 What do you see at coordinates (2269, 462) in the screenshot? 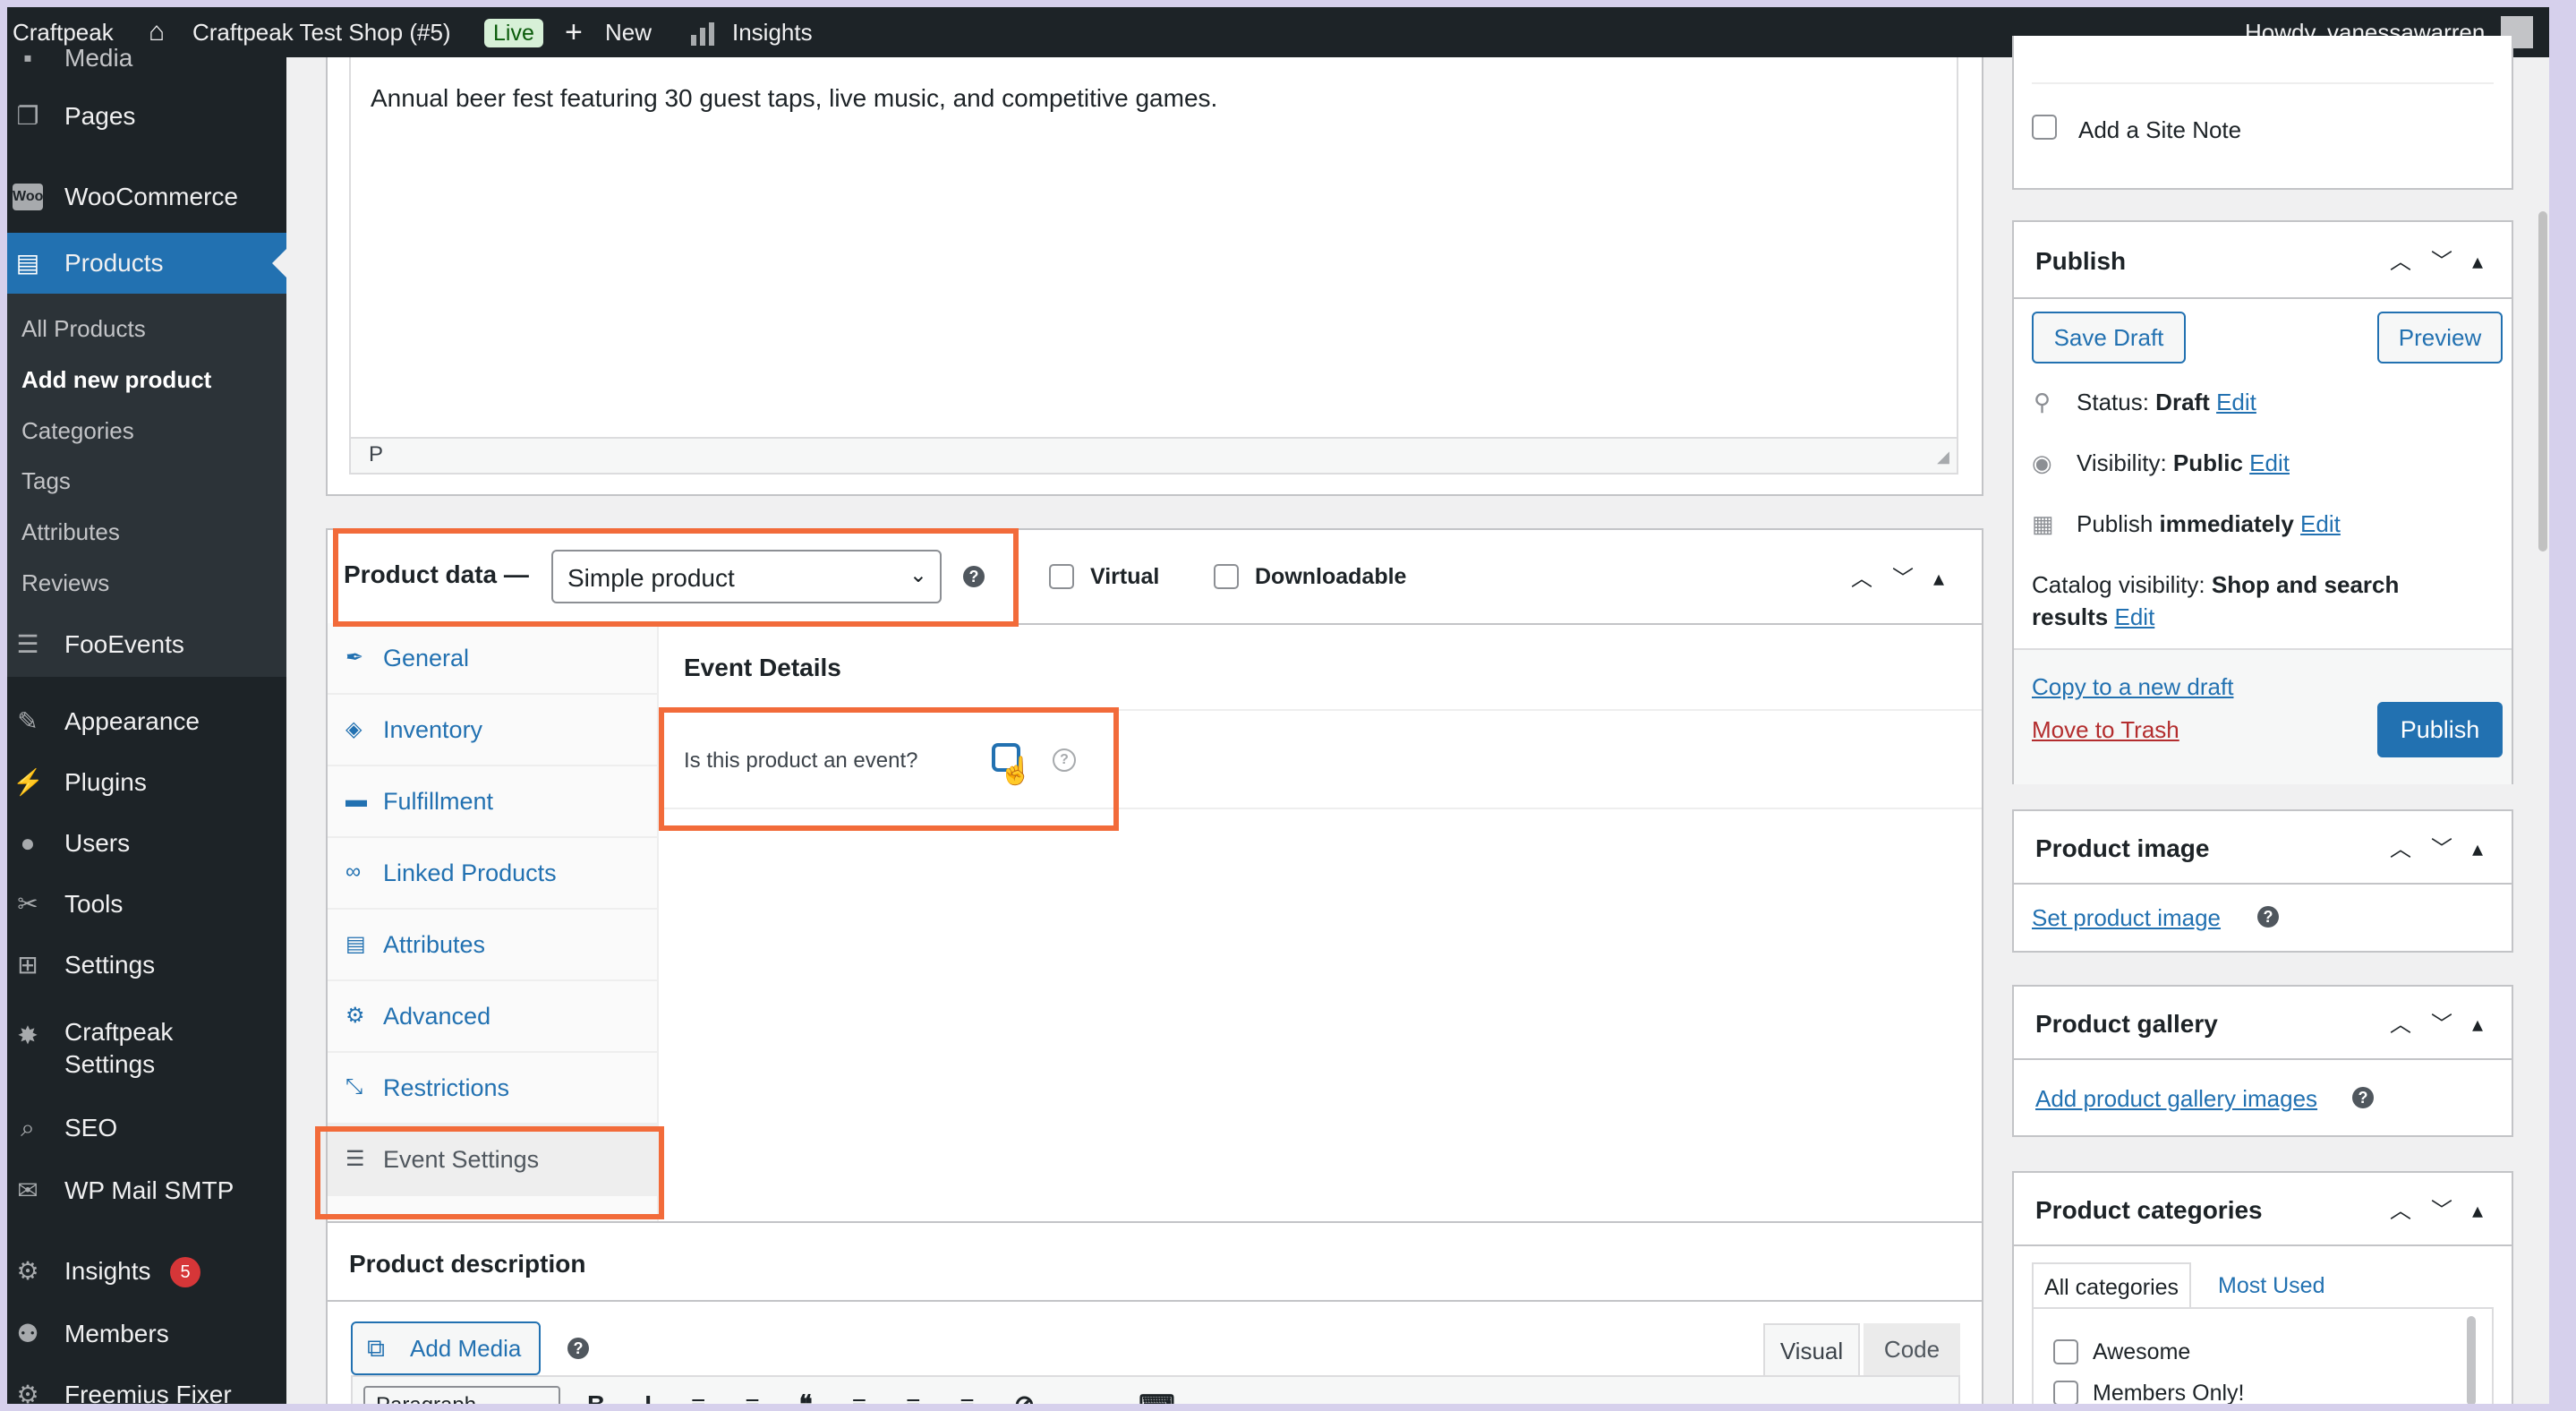
I see `visibility-edit-link: Edit` at bounding box center [2269, 462].